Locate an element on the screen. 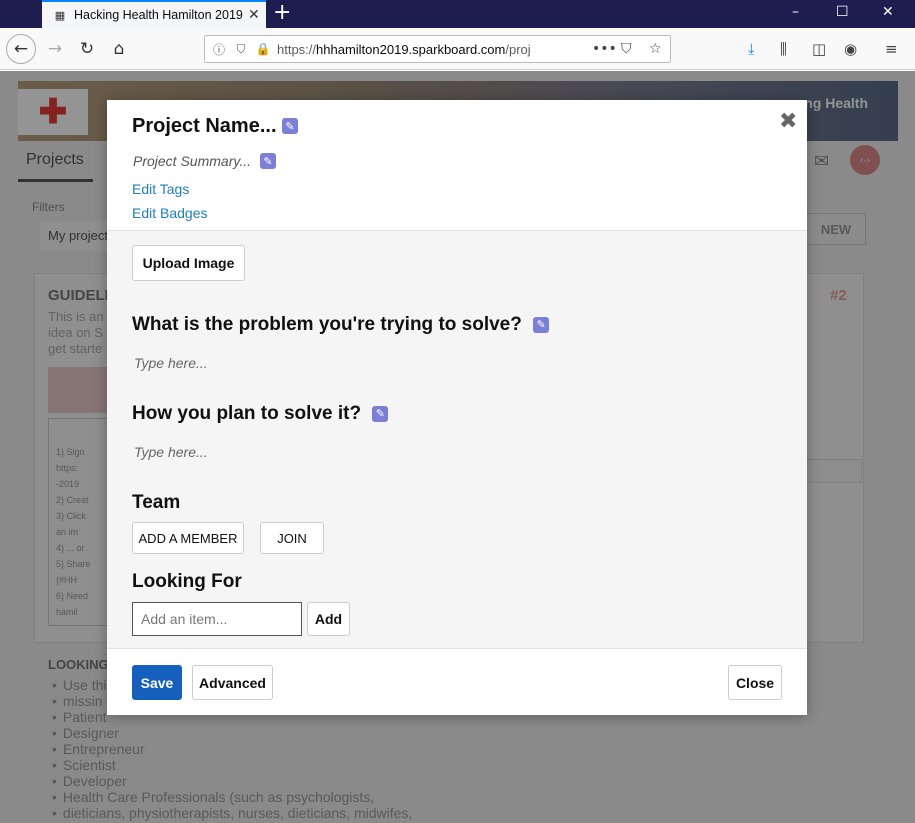 This screenshot has width=915, height=823. upload-image-button: Upload Image is located at coordinates (188, 263).